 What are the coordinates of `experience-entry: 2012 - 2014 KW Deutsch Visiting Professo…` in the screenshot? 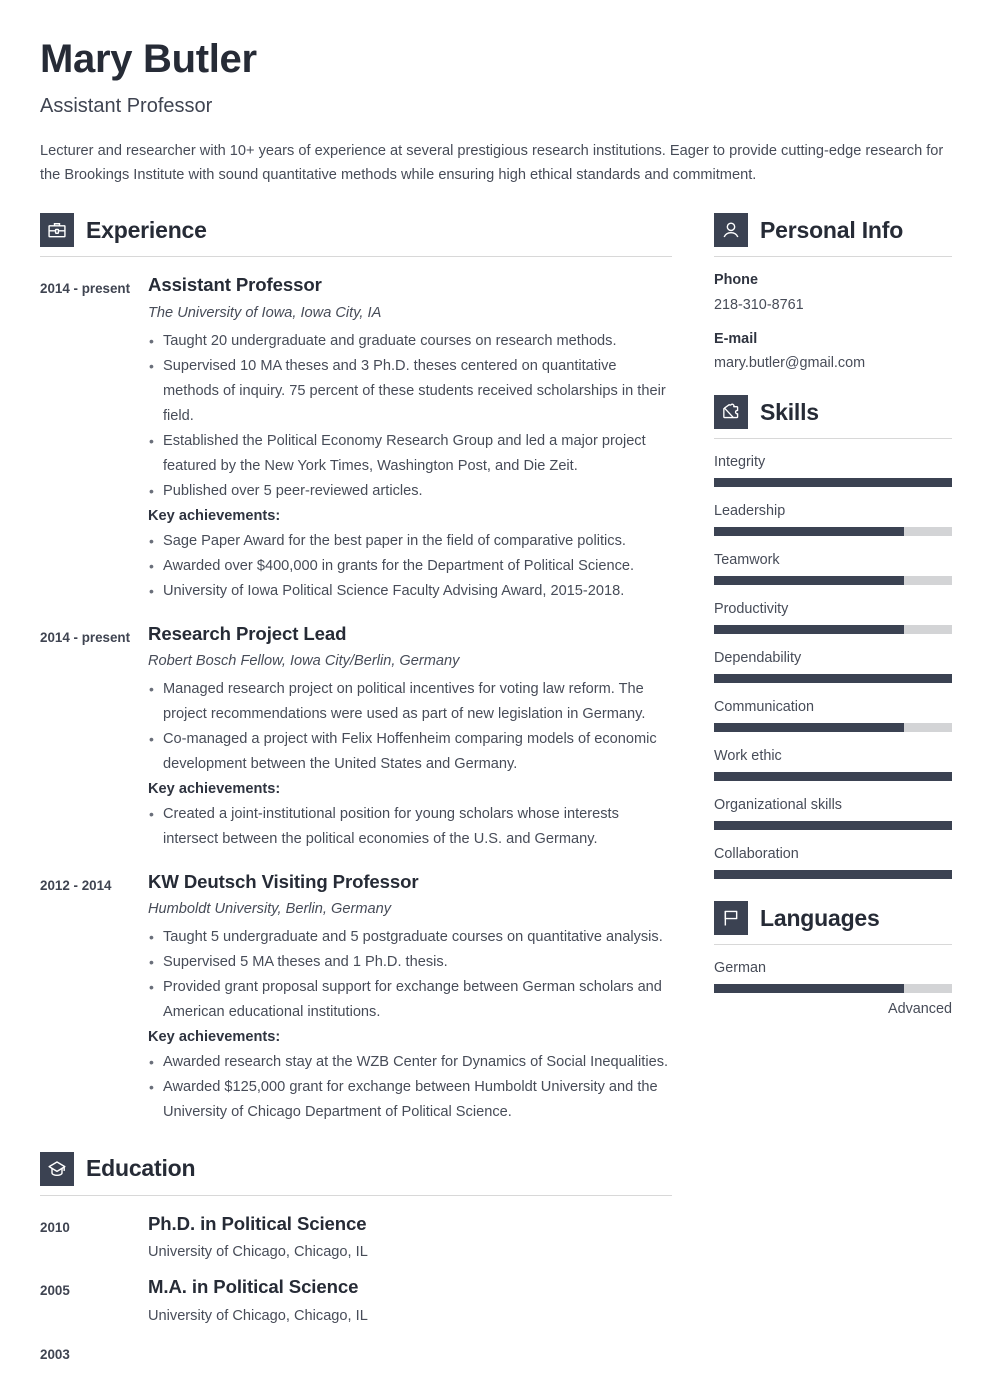 It's located at (356, 998).